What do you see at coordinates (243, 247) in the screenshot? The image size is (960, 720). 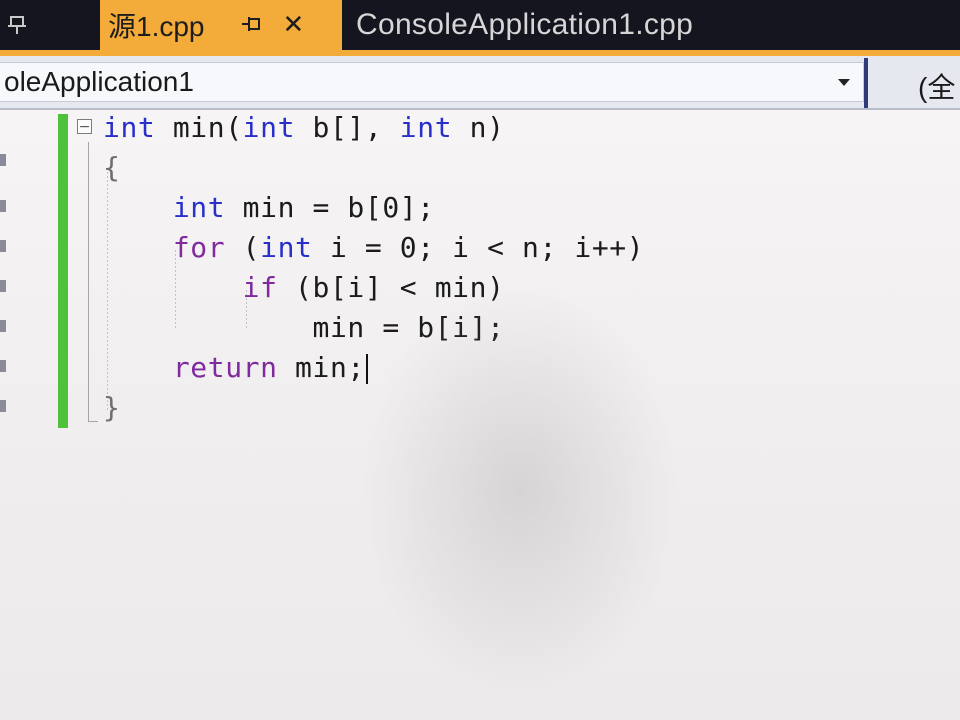 I see `code-text: (` at bounding box center [243, 247].